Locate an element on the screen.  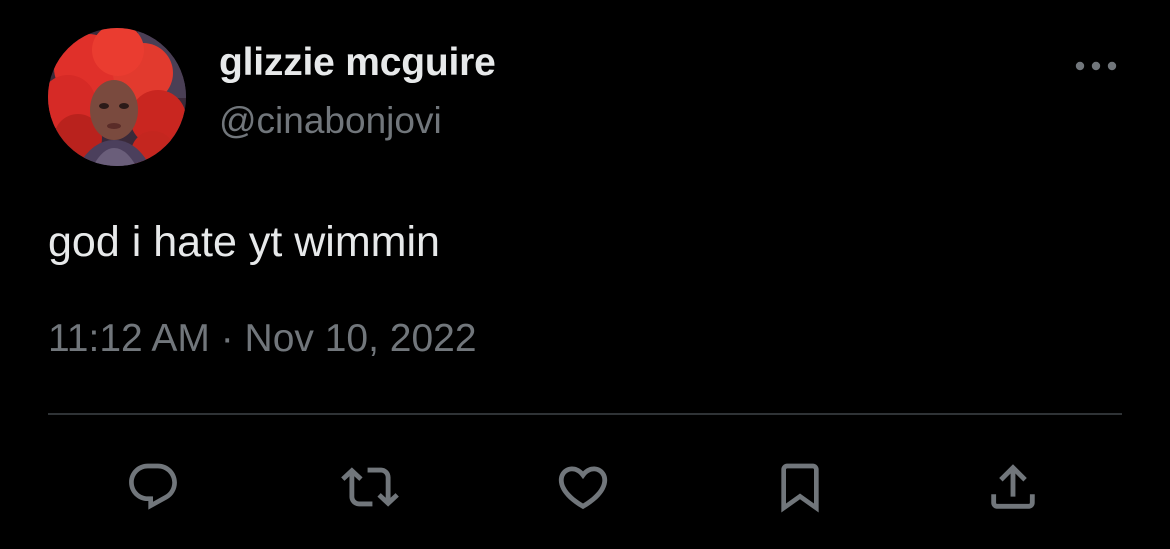
avatar-image is located at coordinates (117, 97).